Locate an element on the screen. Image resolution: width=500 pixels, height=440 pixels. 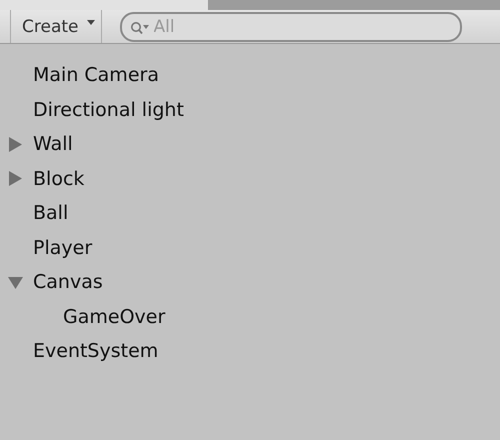
hierarchy-item: Ball is located at coordinates (50, 213).